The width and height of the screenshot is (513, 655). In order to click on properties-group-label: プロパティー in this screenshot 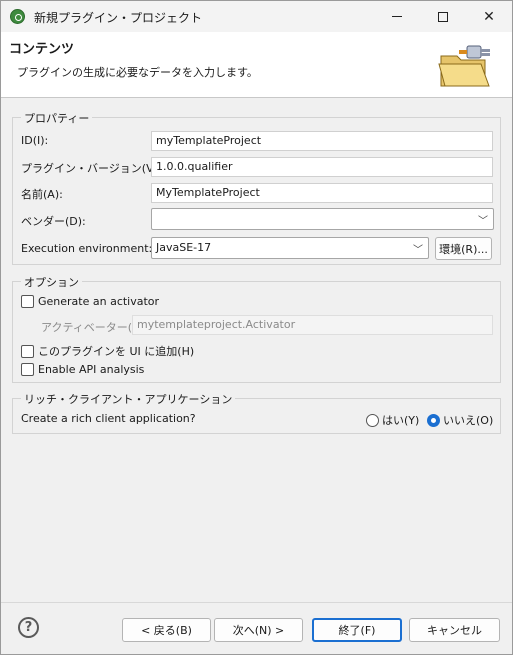, I will do `click(57, 118)`.